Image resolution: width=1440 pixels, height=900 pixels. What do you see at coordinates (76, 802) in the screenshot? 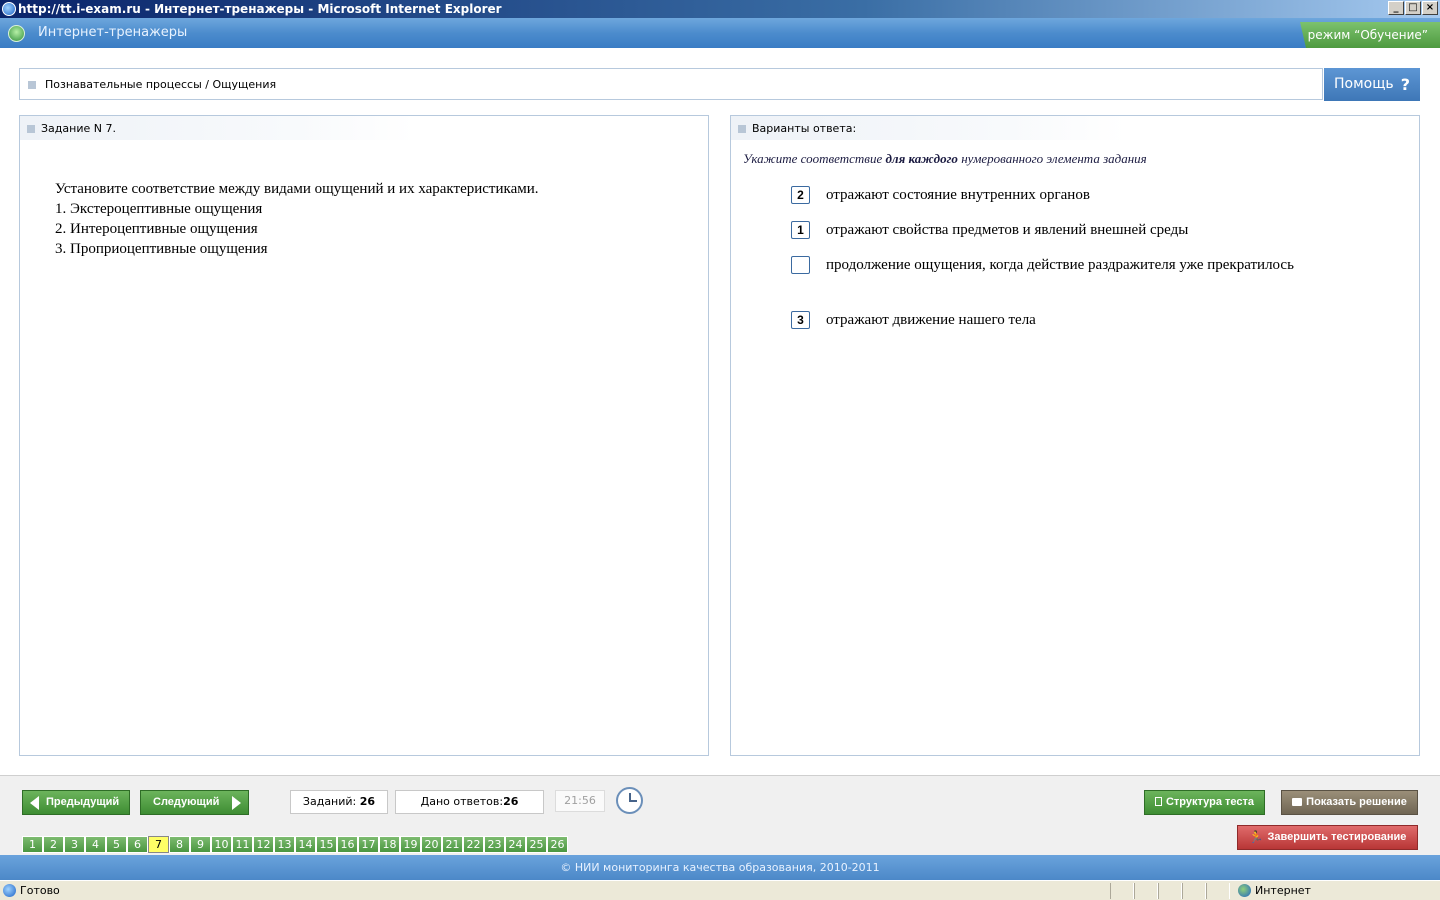
I see `prev-button: Предыдущий` at bounding box center [76, 802].